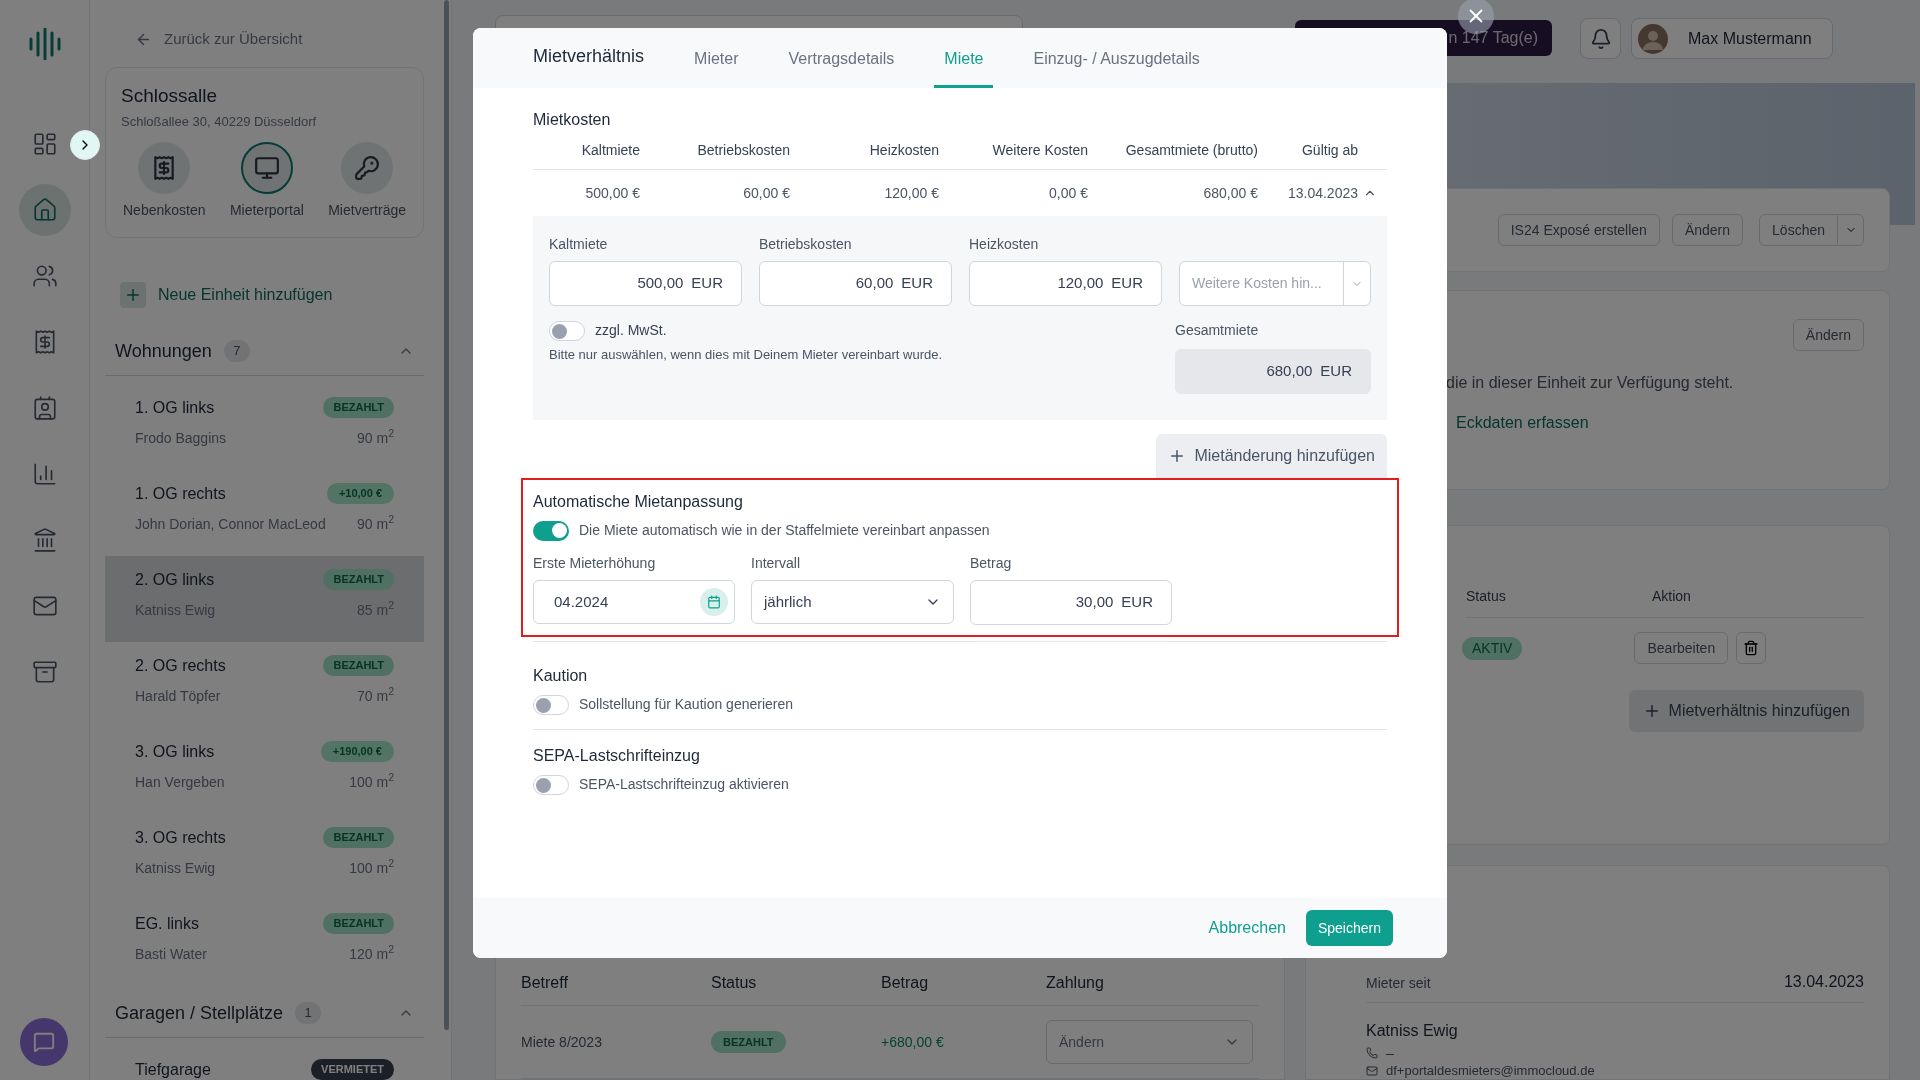  What do you see at coordinates (852, 602) in the screenshot?
I see `interval-select: jährlich` at bounding box center [852, 602].